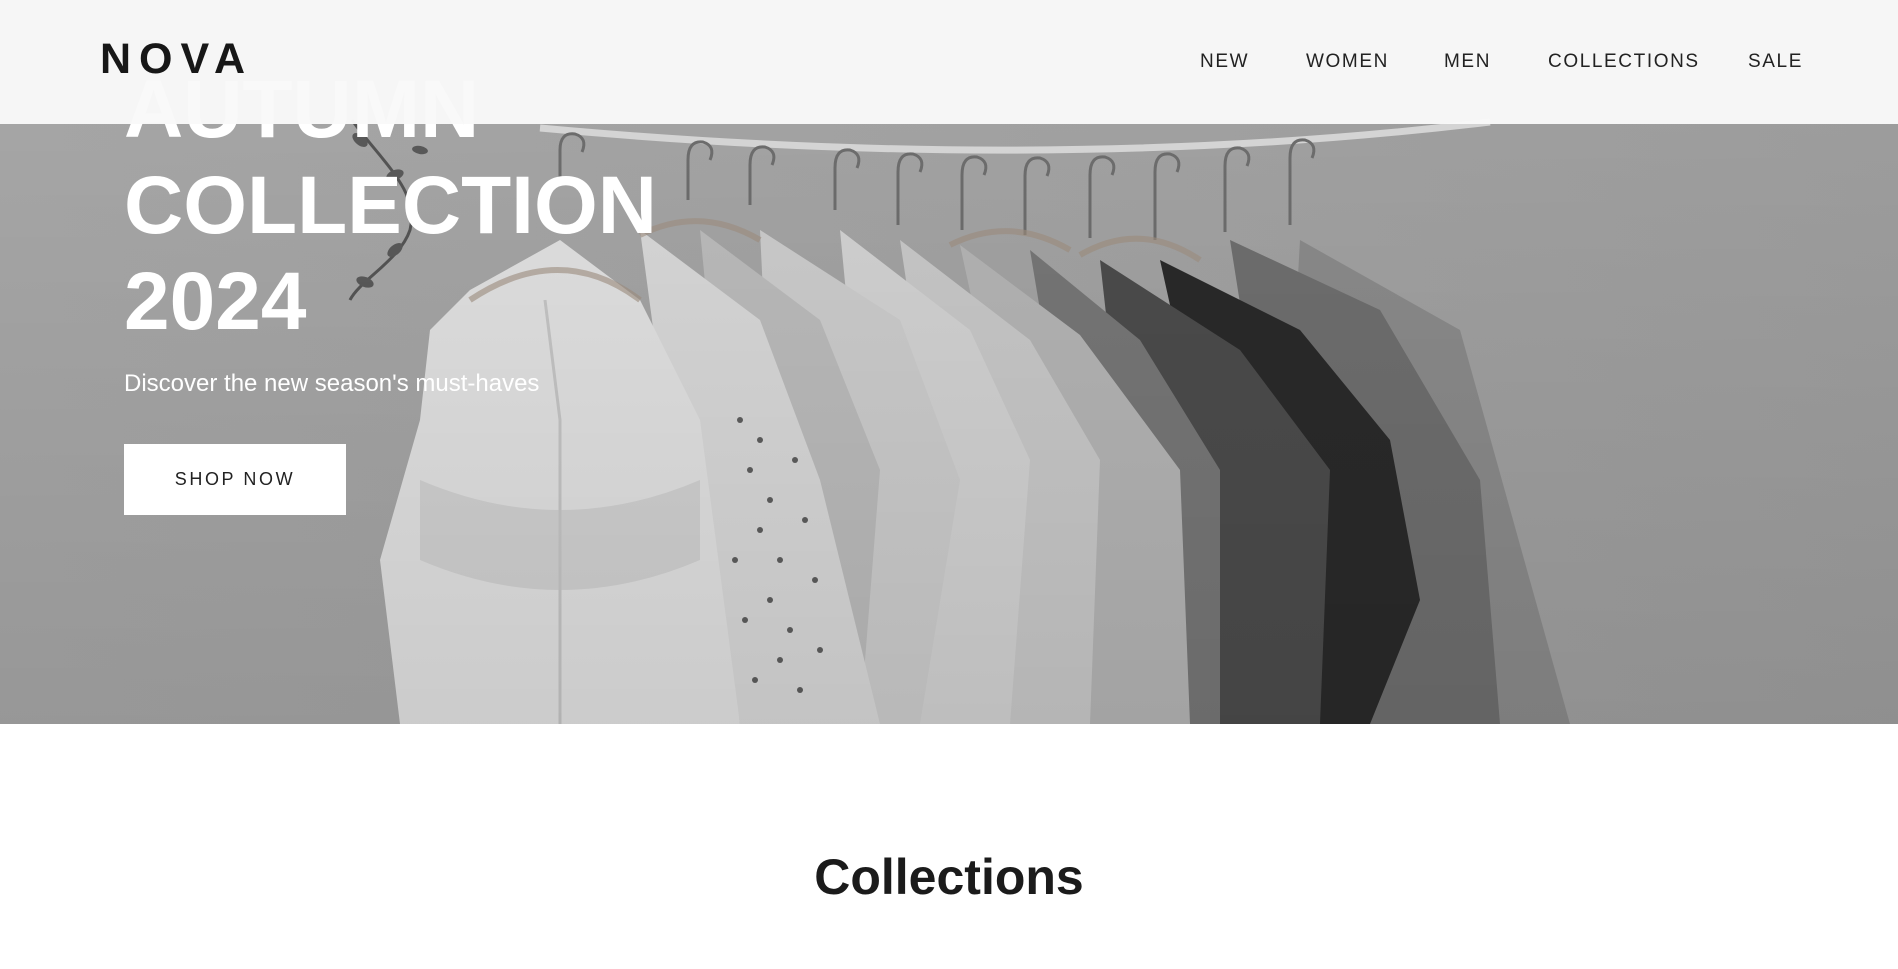 The image size is (1898, 969). Describe the element at coordinates (1775, 62) in the screenshot. I see `nav-link-sale: SALE` at that location.